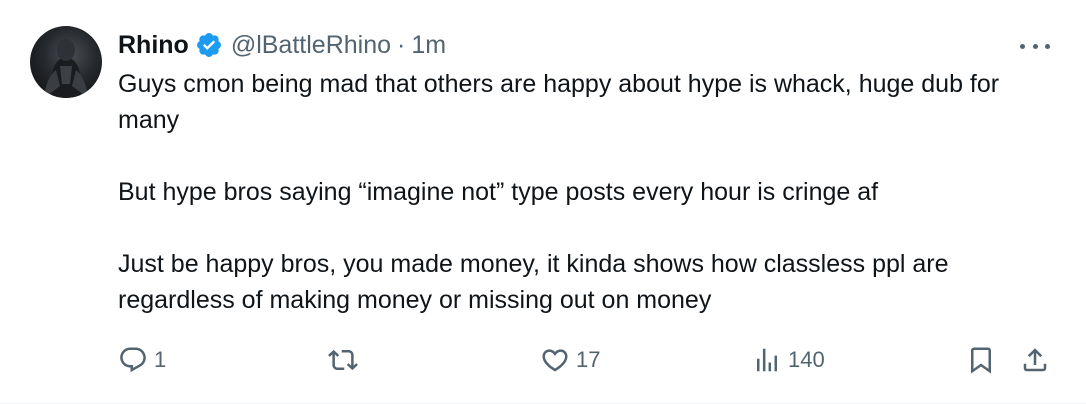 The image size is (1086, 404). I want to click on reply-count: 1, so click(160, 359).